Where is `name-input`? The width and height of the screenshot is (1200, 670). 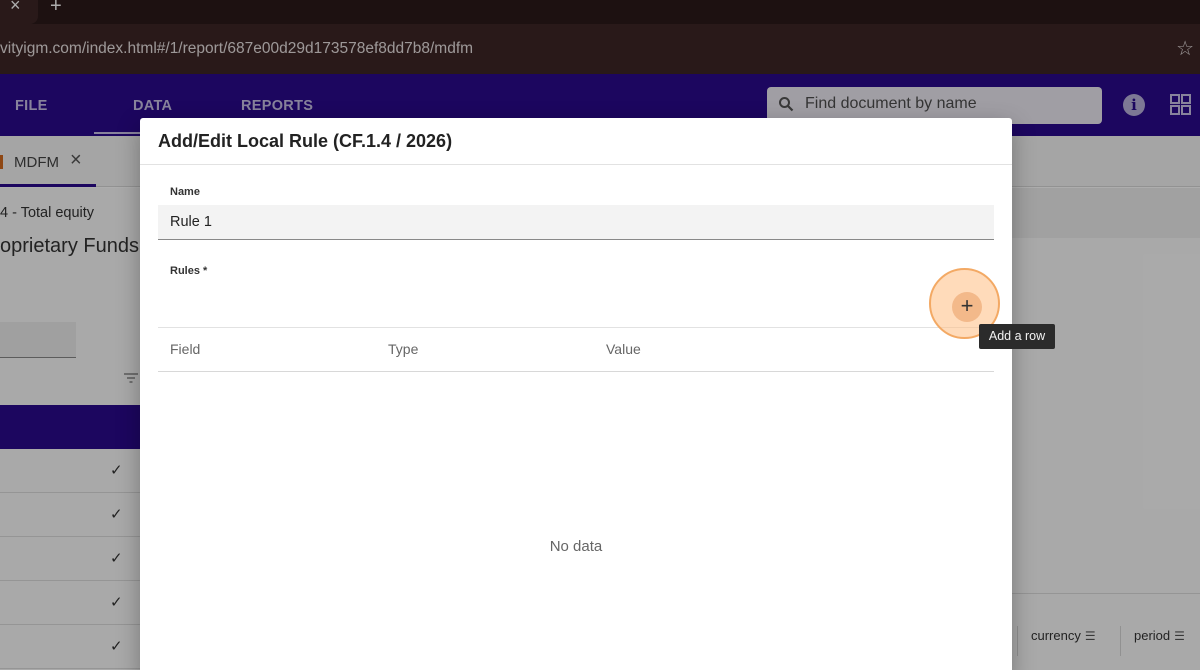 name-input is located at coordinates (570, 222).